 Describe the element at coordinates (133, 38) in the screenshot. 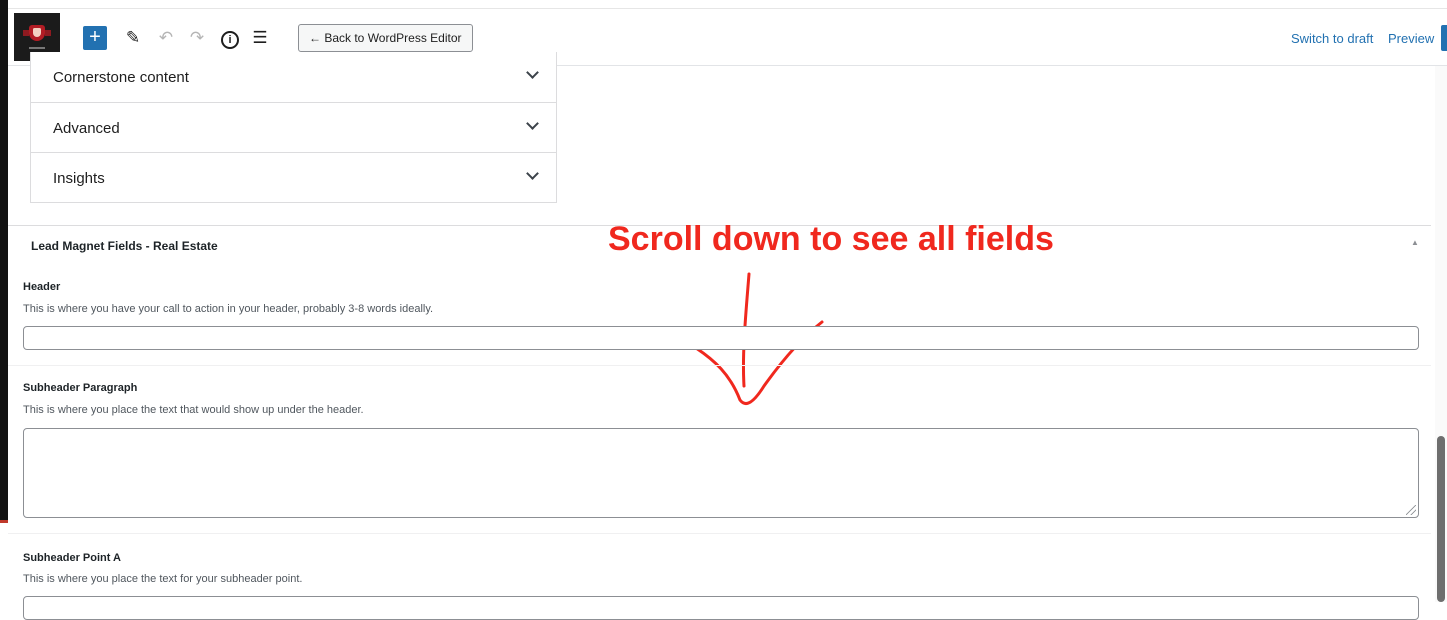

I see `pen-tool-icon: ✎` at that location.